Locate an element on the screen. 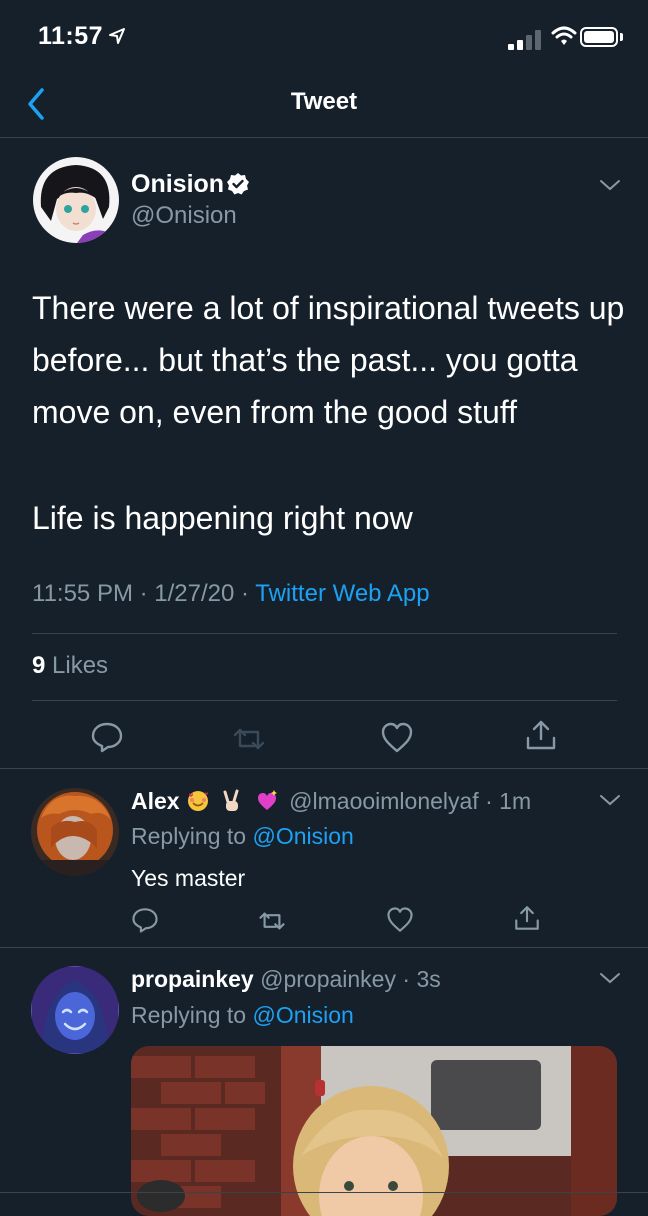  reply-author-name: propainkey is located at coordinates (192, 979).